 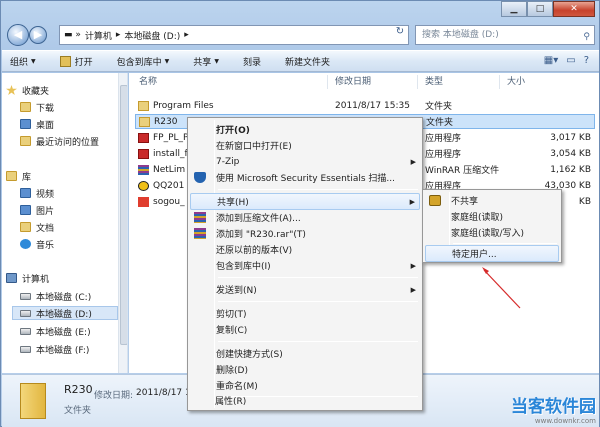 I want to click on sidebar-item-favorites: 收藏夹, so click(x=27, y=90).